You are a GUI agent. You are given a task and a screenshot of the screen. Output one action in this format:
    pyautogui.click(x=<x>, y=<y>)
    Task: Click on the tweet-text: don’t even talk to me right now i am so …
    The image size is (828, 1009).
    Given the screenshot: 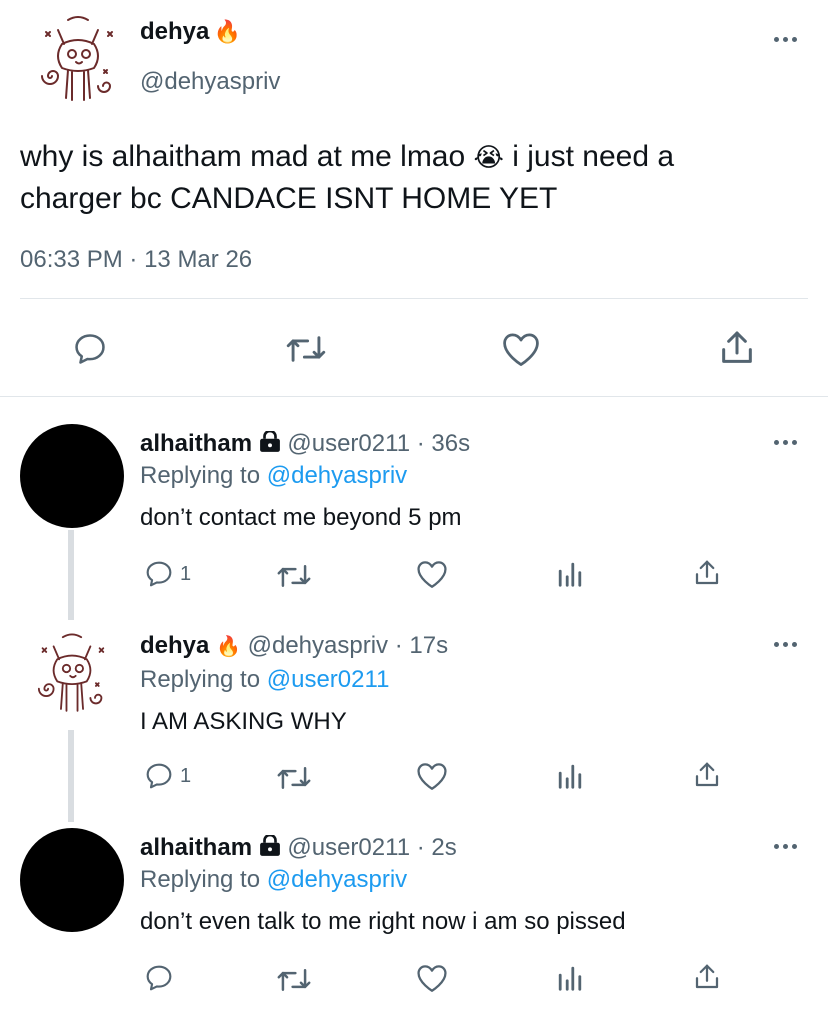 What is the action you would take?
    pyautogui.click(x=383, y=921)
    